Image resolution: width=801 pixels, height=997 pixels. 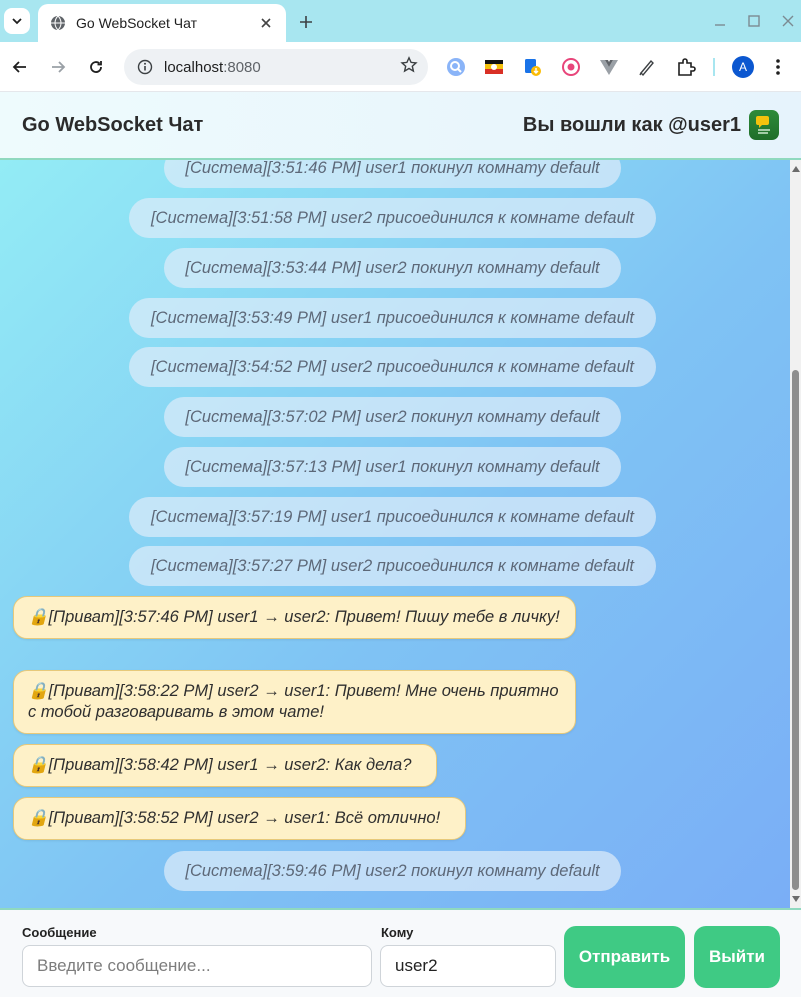 I want to click on pen-extension-icon, so click(x=647, y=67).